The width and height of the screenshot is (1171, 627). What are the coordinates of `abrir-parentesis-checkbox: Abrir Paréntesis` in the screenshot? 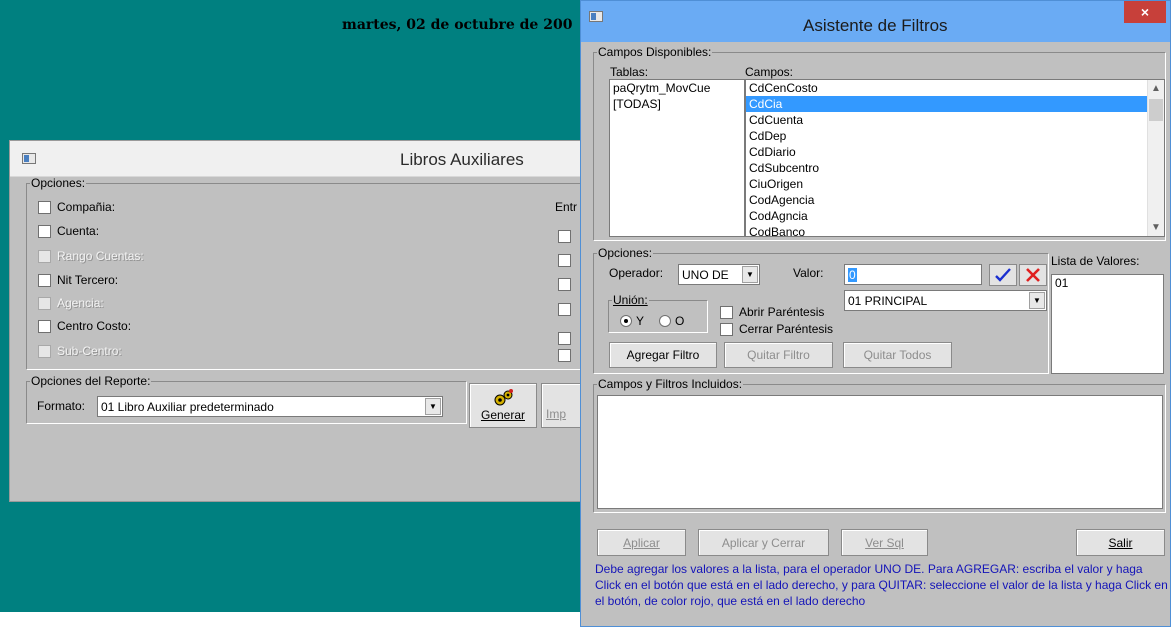 It's located at (772, 312).